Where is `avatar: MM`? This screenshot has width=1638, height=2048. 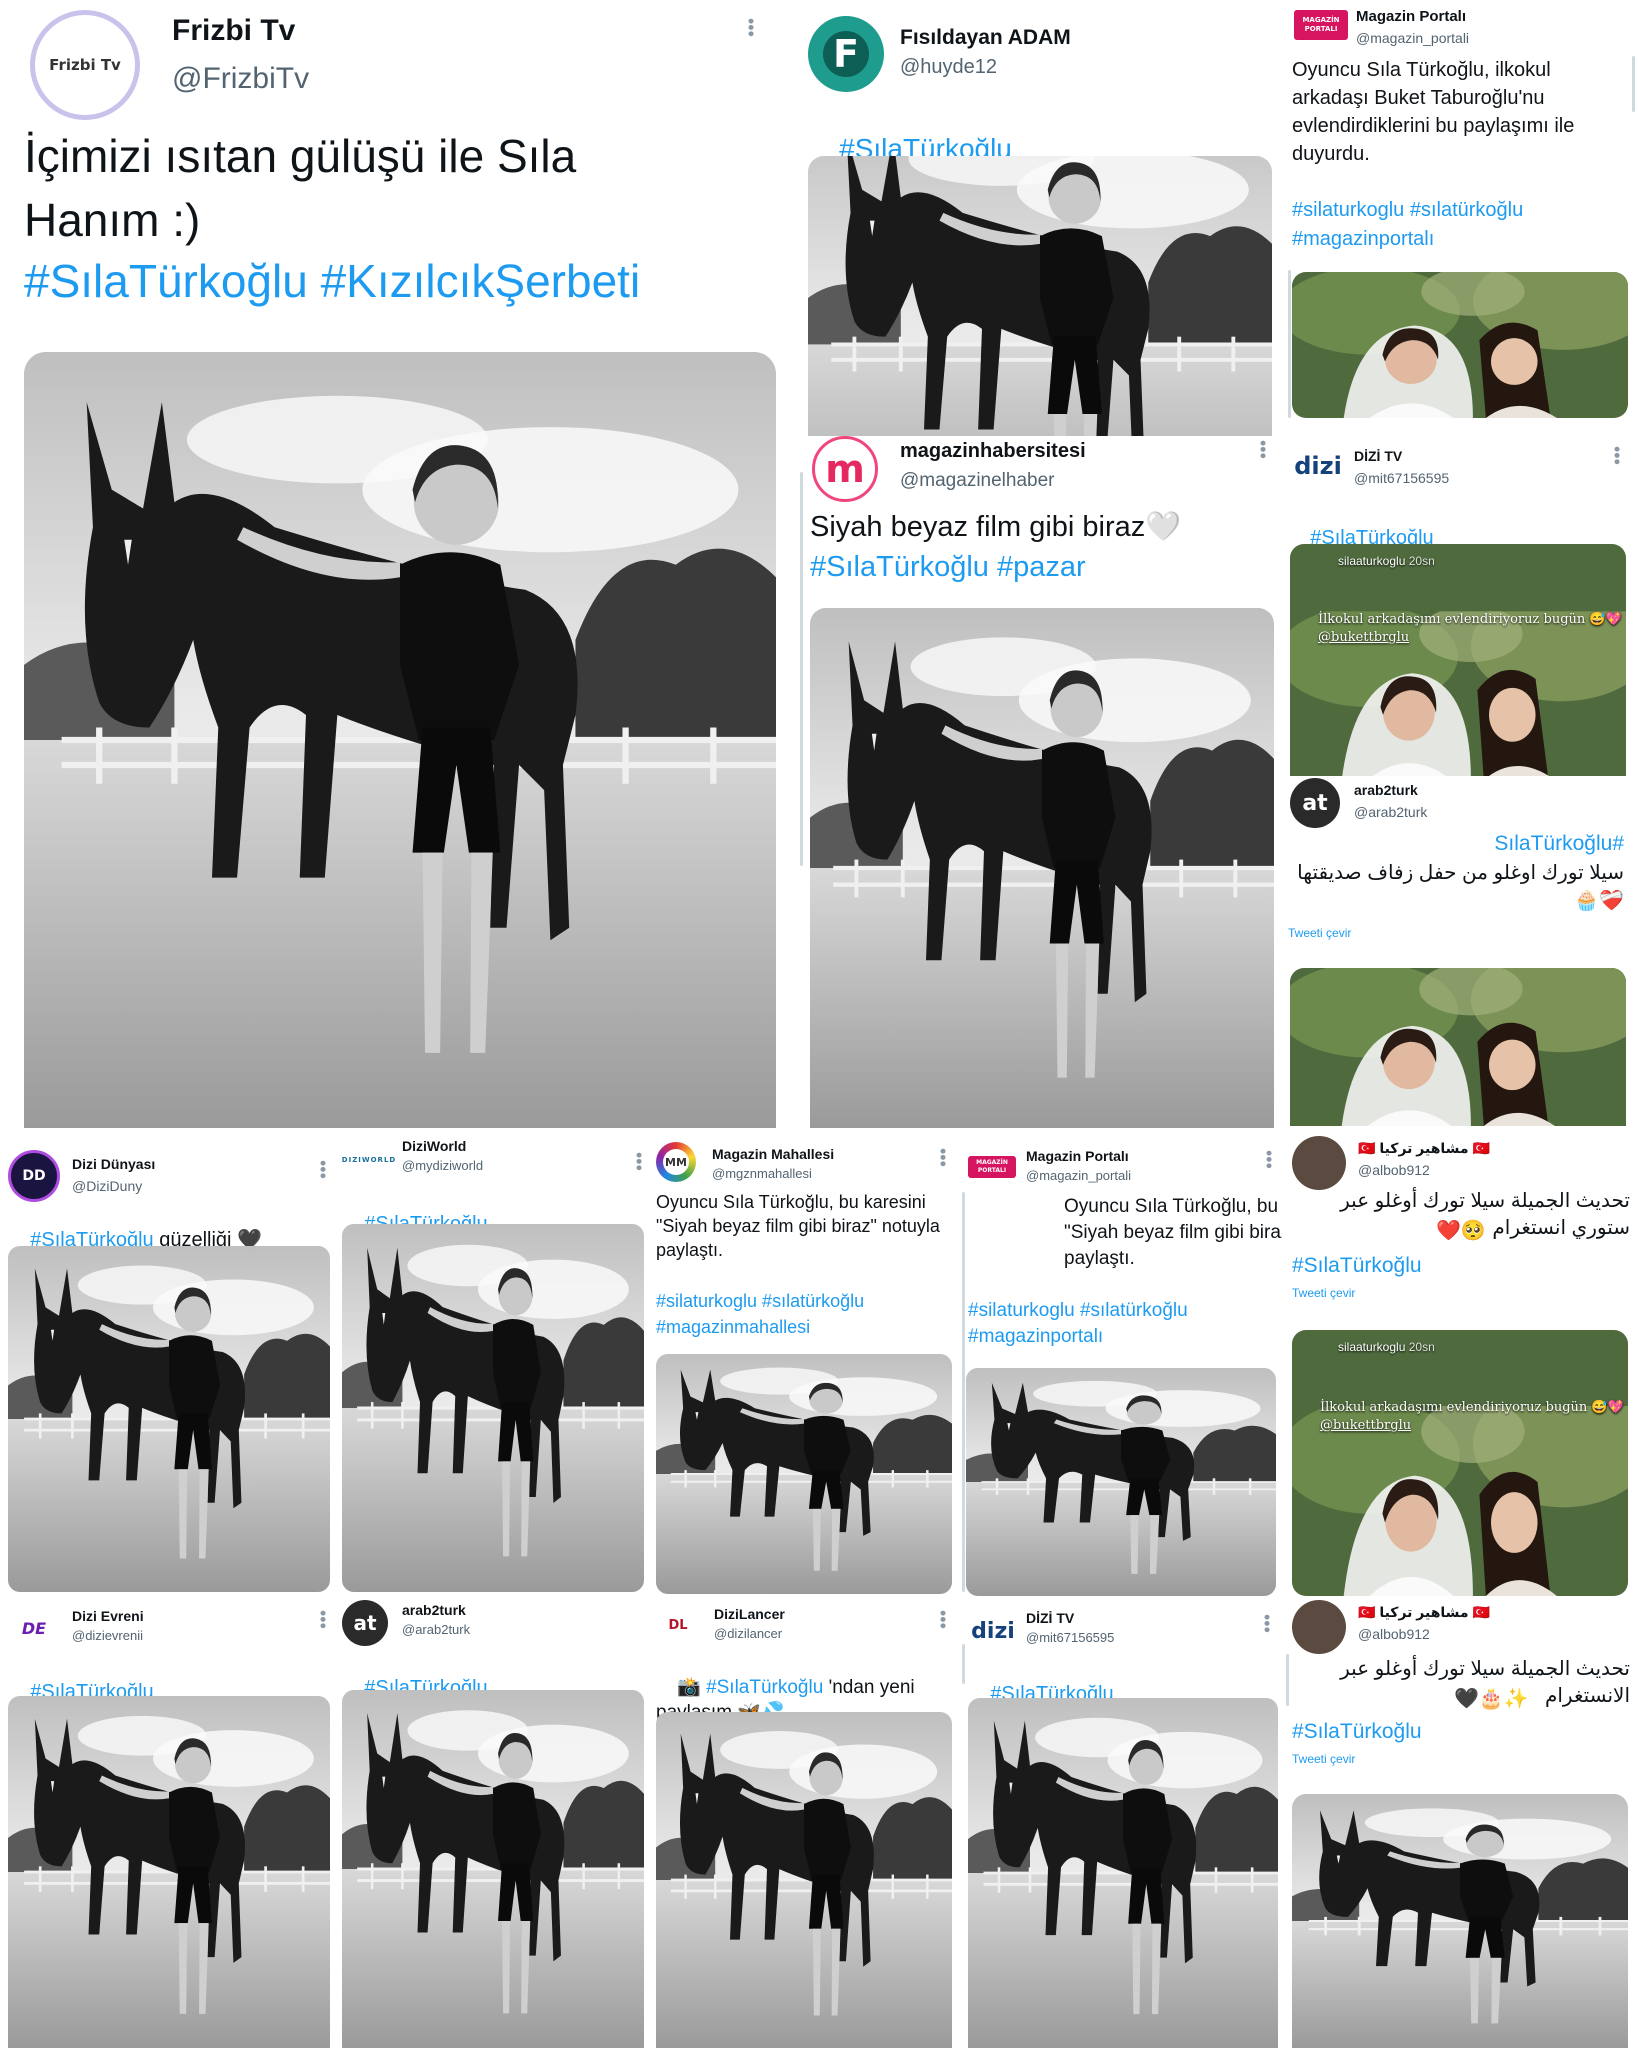 avatar: MM is located at coordinates (676, 1162).